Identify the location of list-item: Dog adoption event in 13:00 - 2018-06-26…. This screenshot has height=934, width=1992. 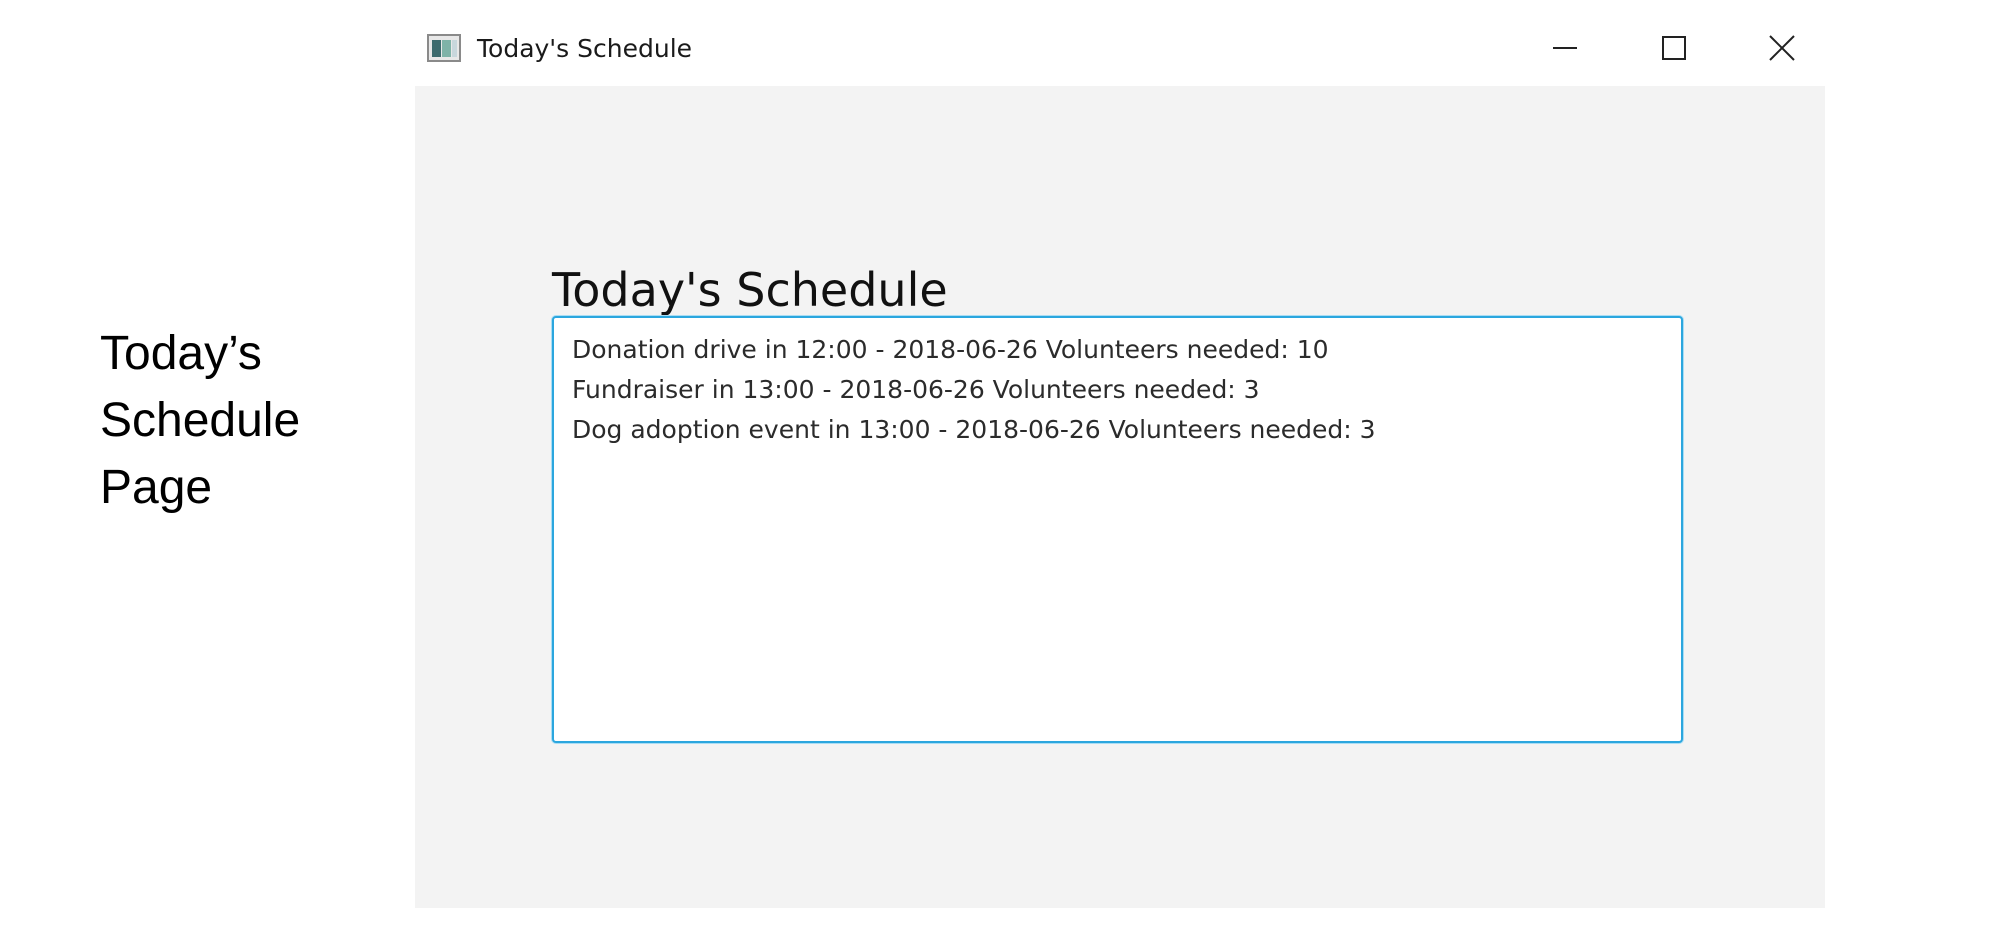
(1117, 430).